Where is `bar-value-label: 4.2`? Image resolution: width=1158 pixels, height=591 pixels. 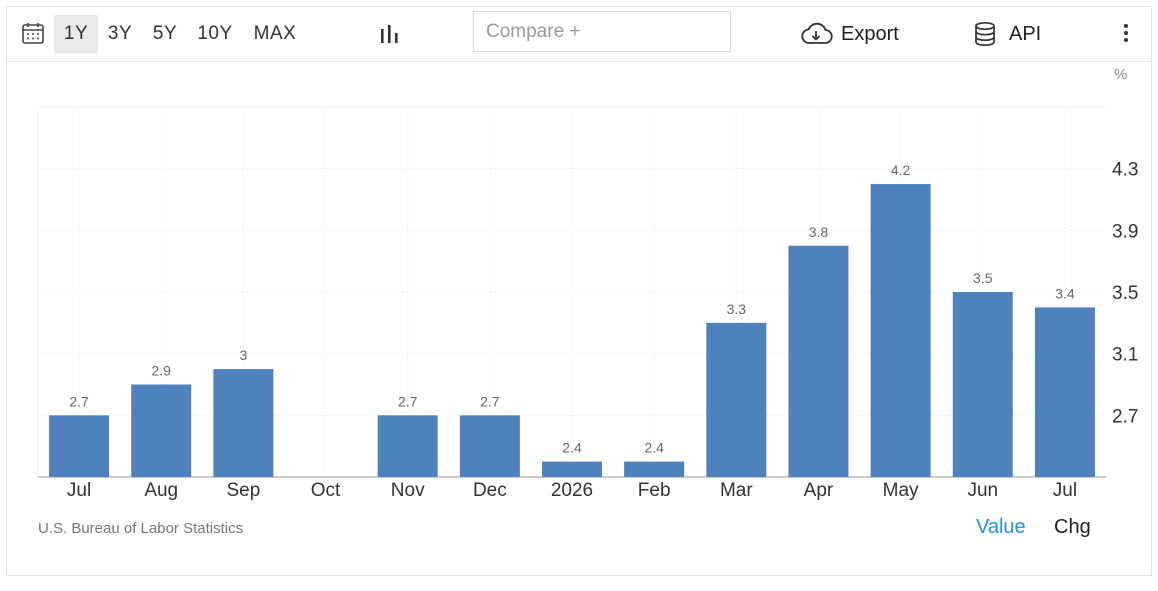
bar-value-label: 4.2 is located at coordinates (901, 170).